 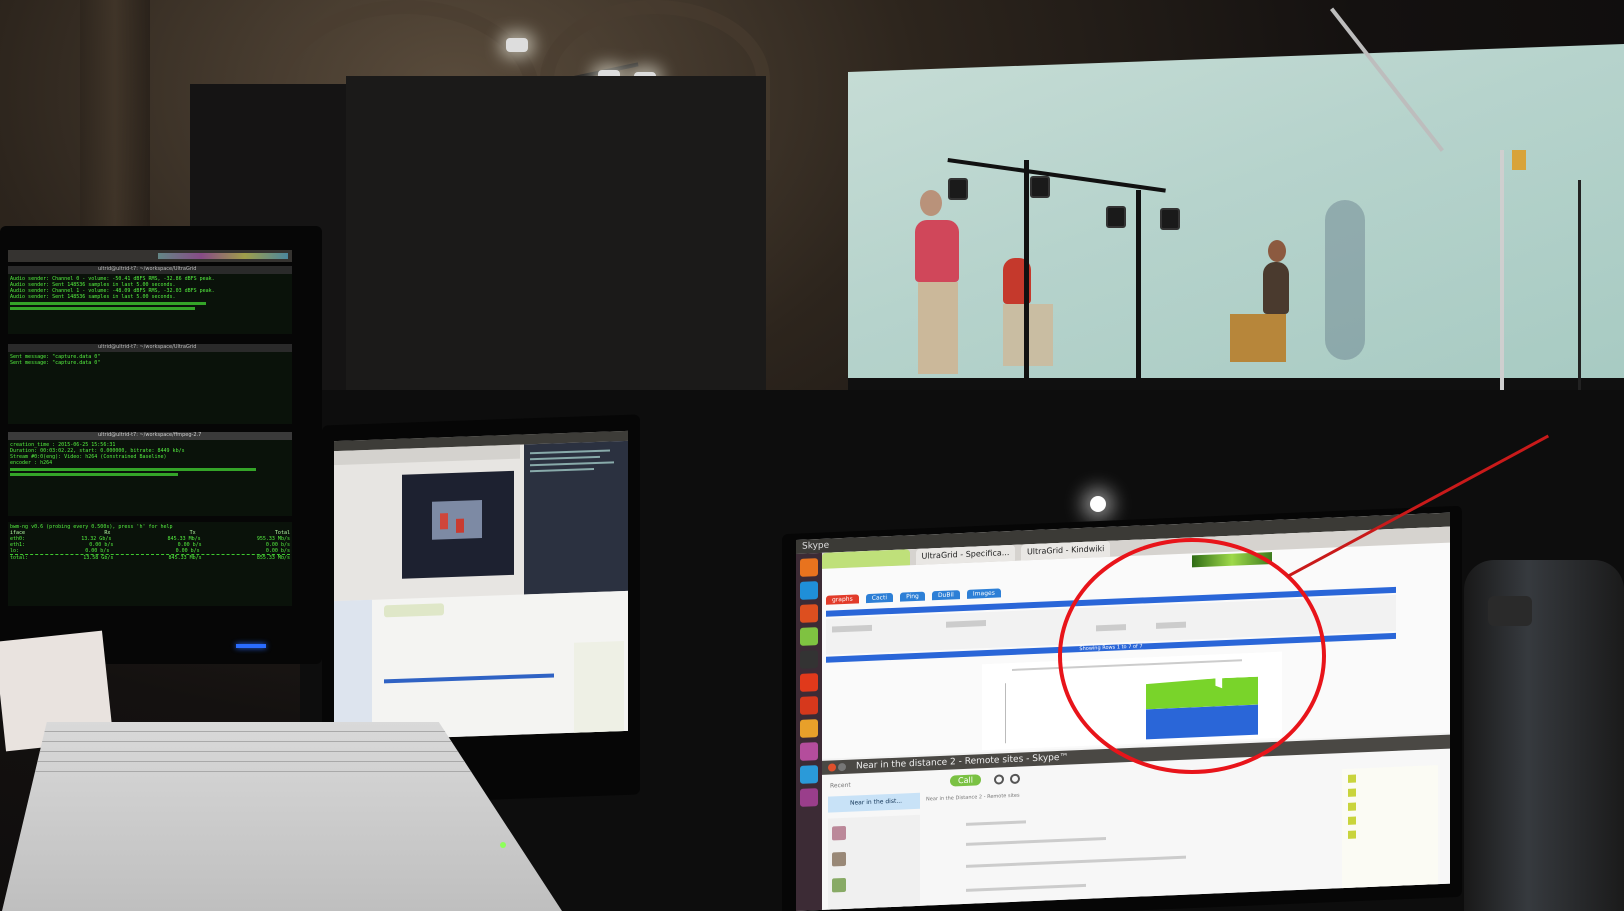 I want to click on contact-list, so click(x=874, y=862).